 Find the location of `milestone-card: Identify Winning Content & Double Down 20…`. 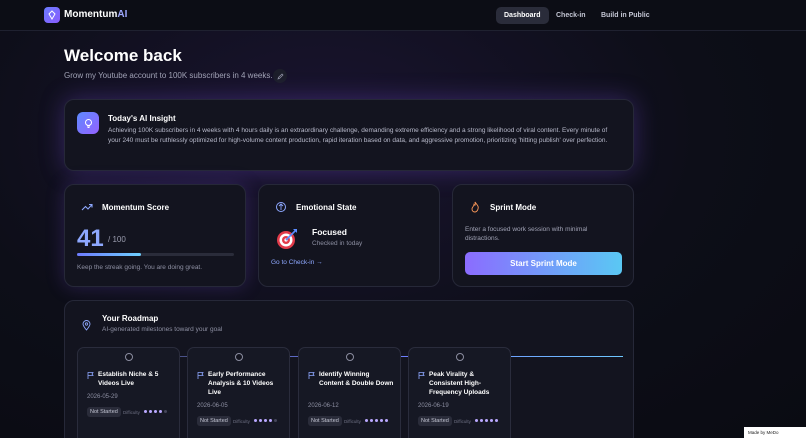

milestone-card: Identify Winning Content & Double Down 20… is located at coordinates (349, 392).